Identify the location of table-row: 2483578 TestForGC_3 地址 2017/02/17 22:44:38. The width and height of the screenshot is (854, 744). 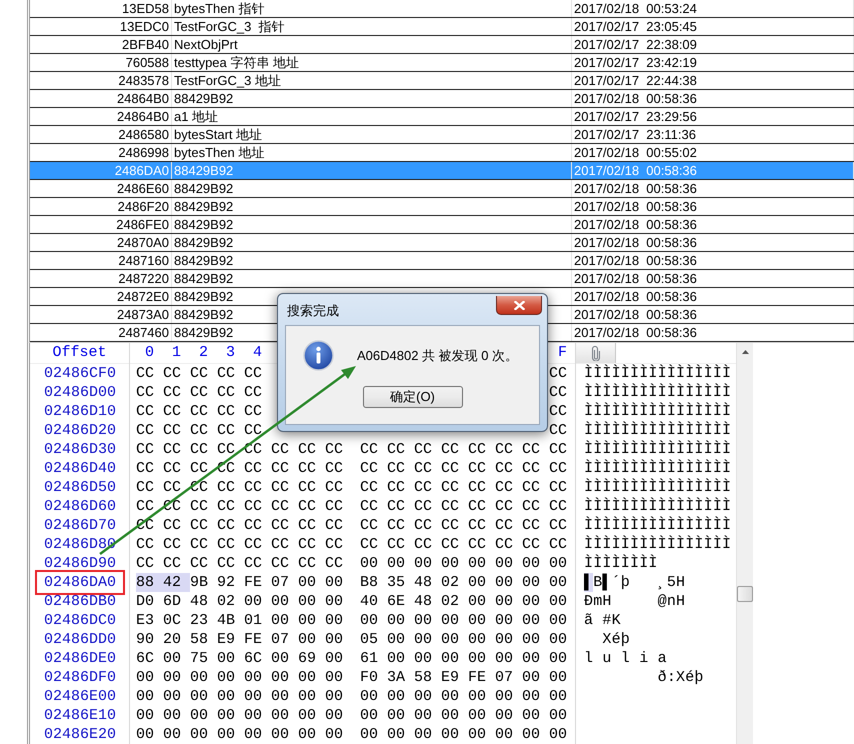
(442, 81).